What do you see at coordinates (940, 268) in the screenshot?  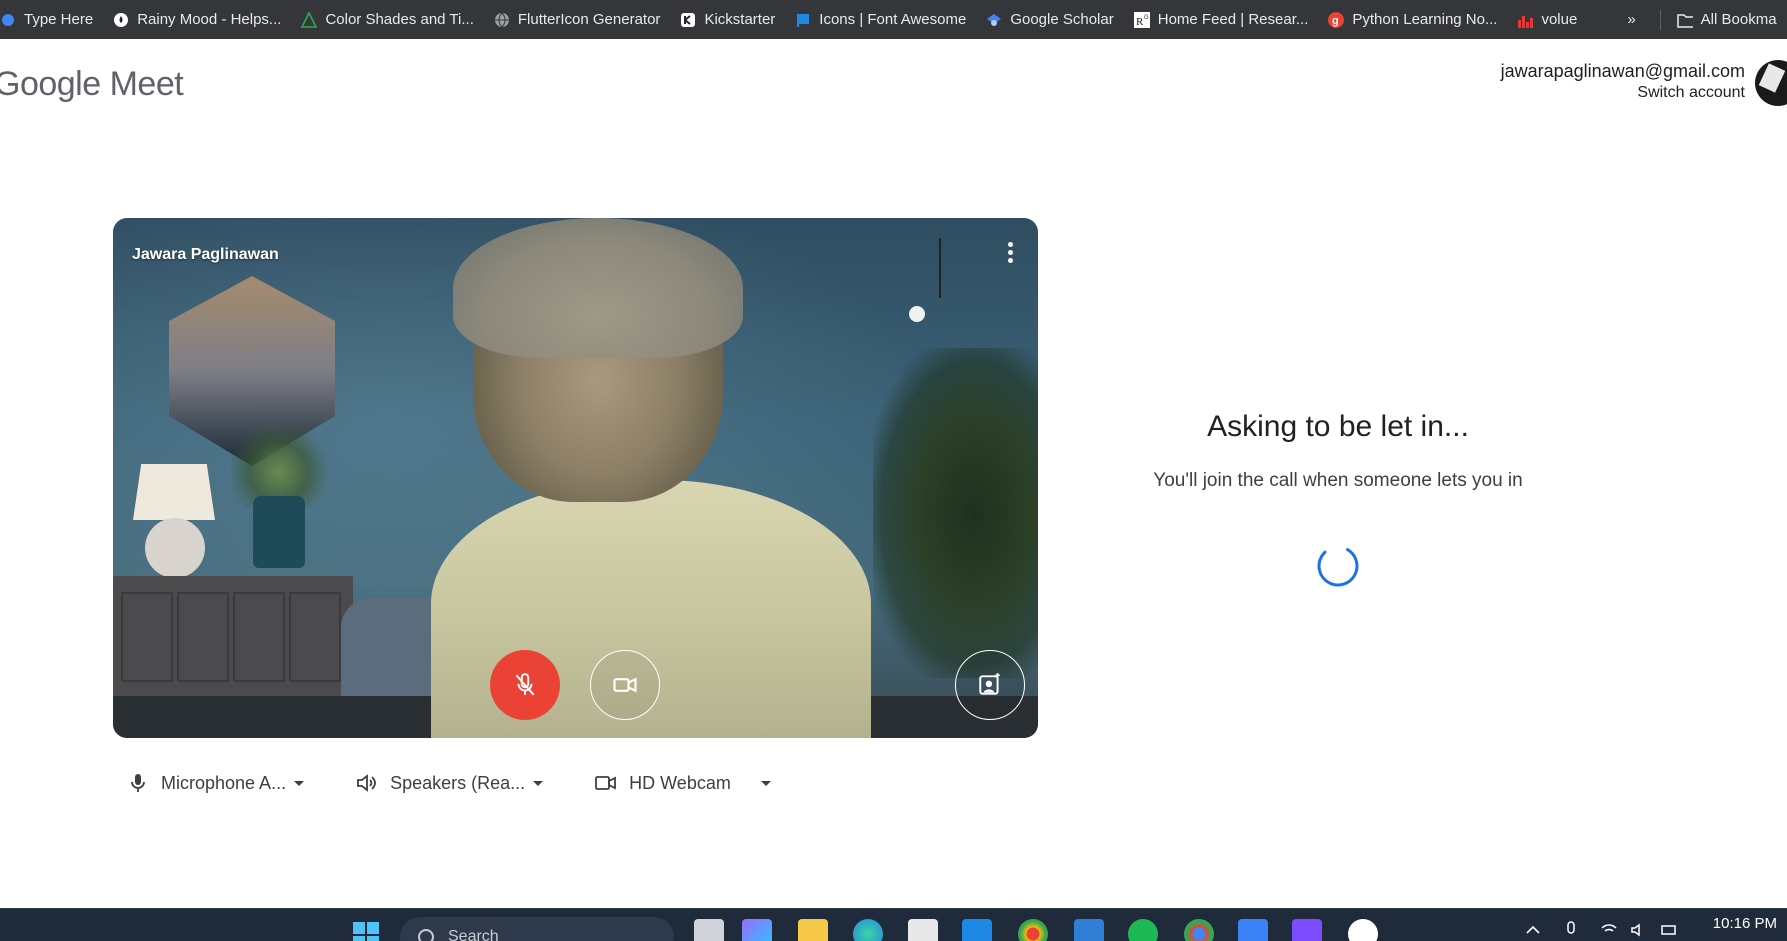 I see `pendant-wire` at bounding box center [940, 268].